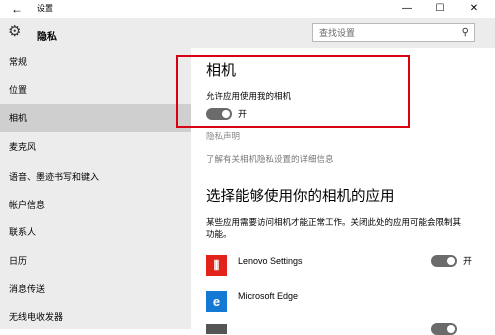  I want to click on close-button: ✕, so click(474, 9).